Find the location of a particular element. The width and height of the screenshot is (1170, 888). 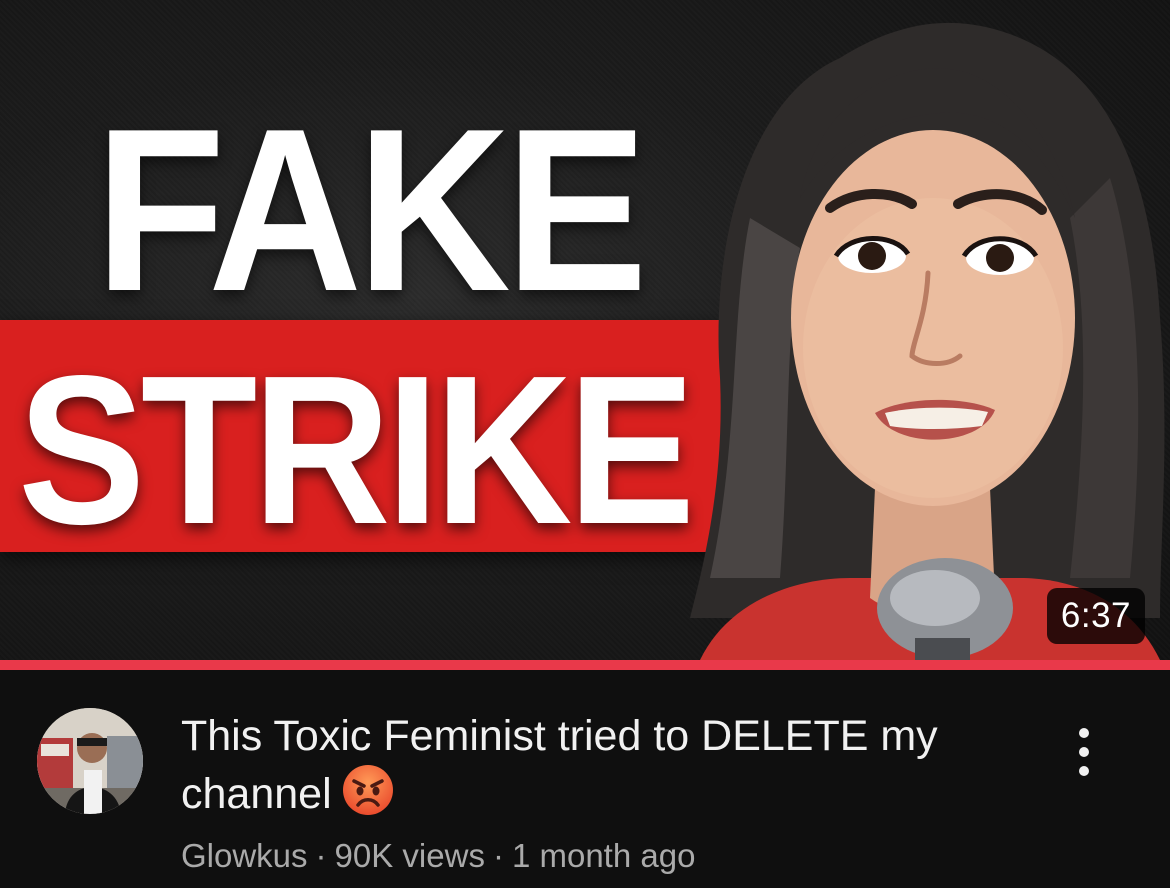

upload-age: 1 month ago is located at coordinates (603, 855).